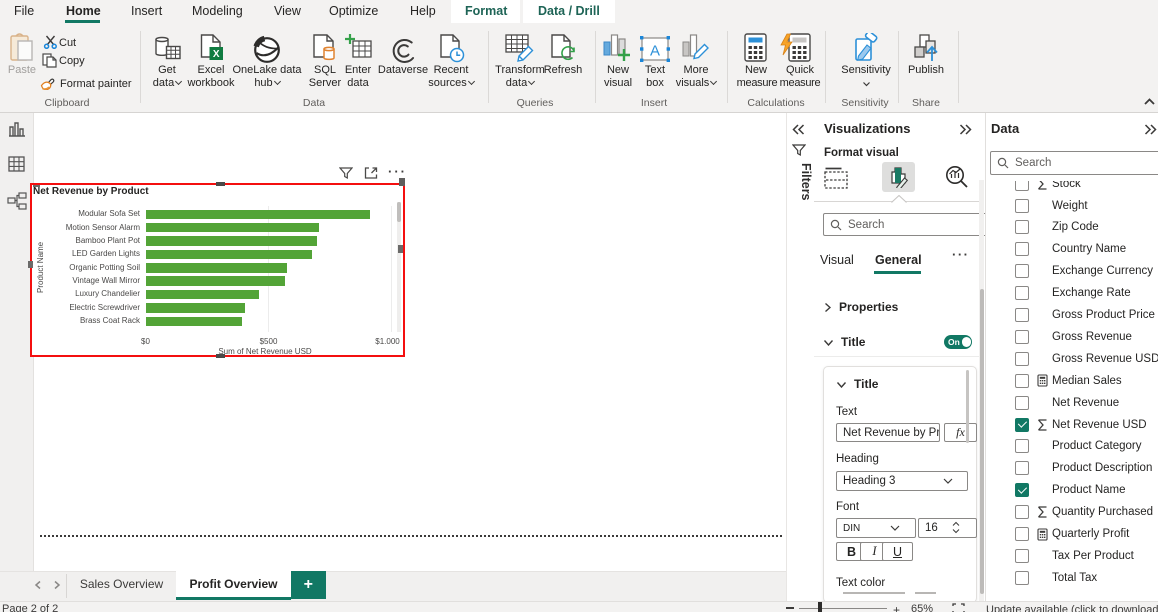 Image resolution: width=1158 pixels, height=612 pixels. Describe the element at coordinates (216, 54) in the screenshot. I see `svg-text: X` at that location.